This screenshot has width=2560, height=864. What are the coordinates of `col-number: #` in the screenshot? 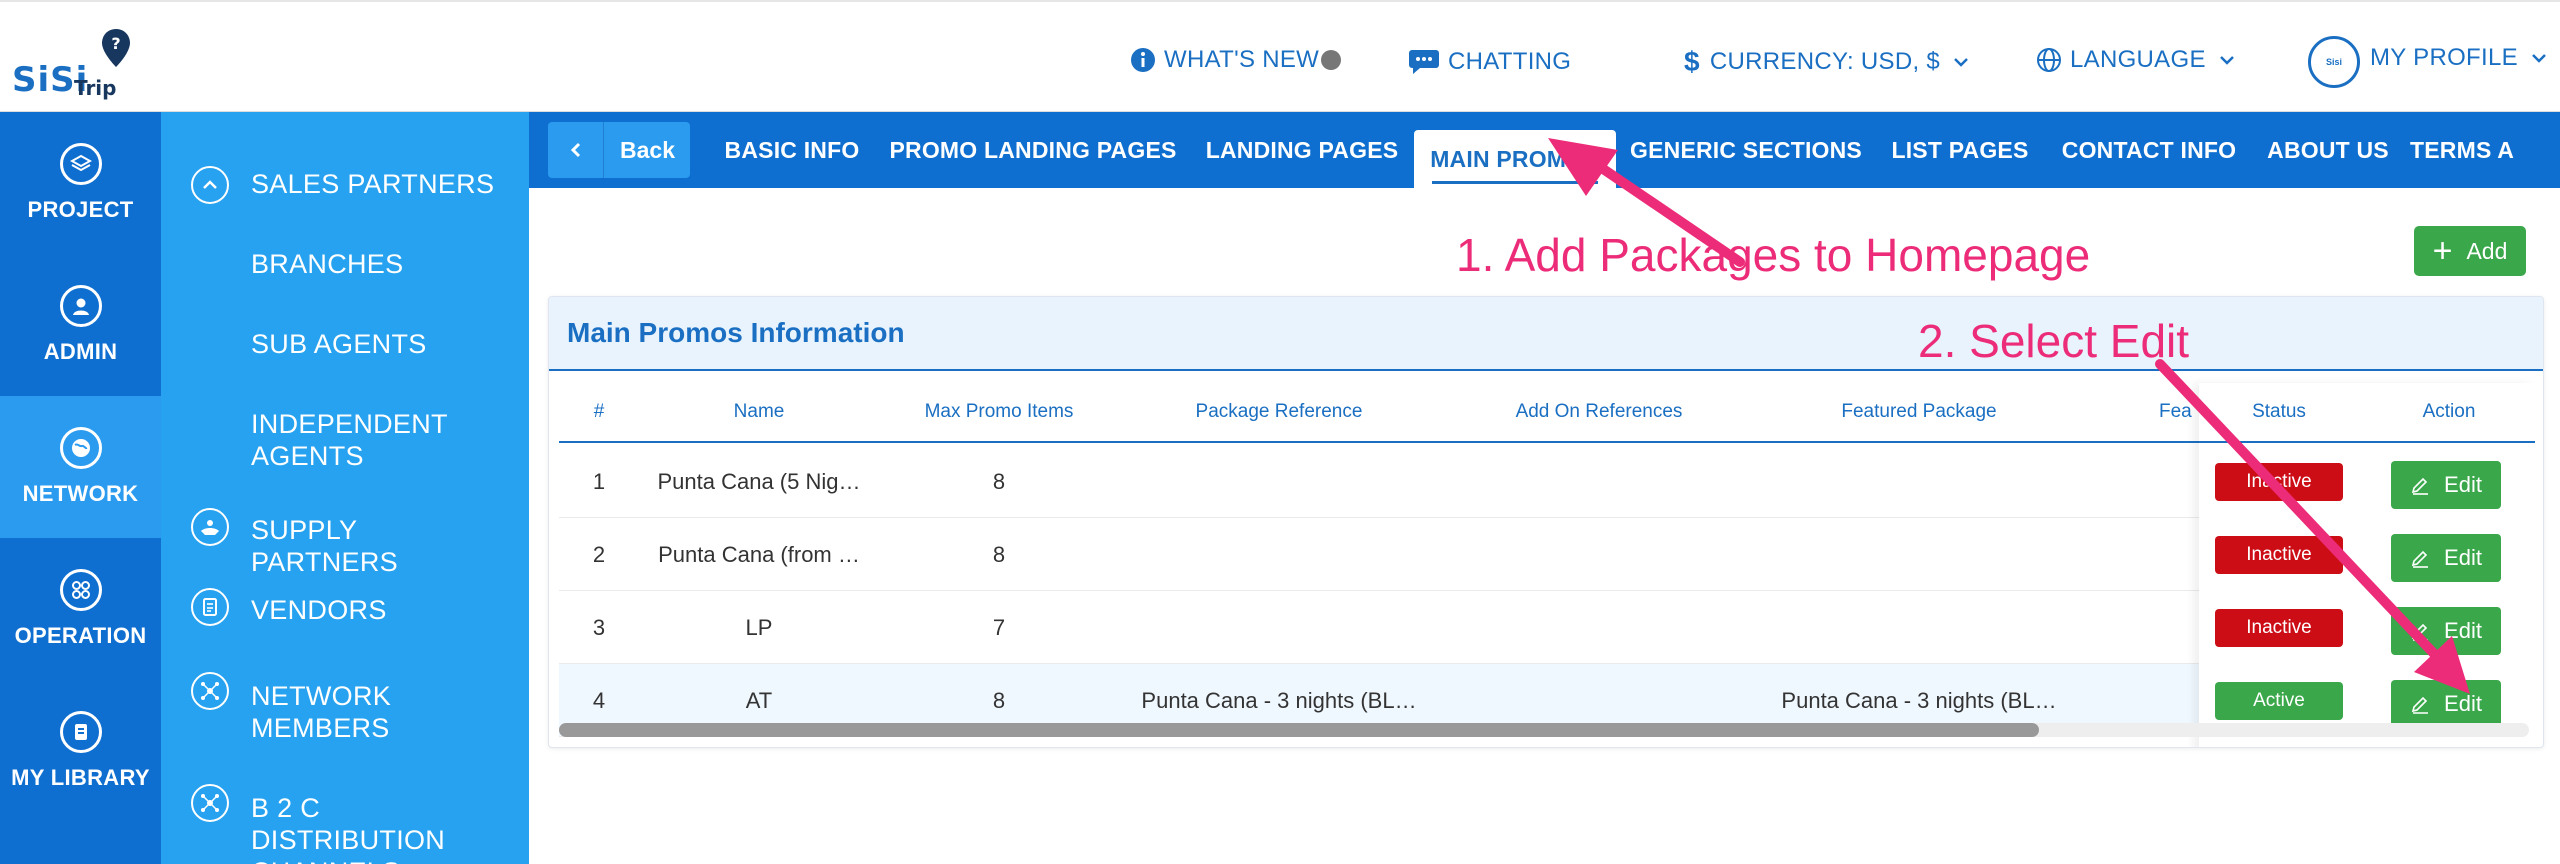 It's located at (599, 411).